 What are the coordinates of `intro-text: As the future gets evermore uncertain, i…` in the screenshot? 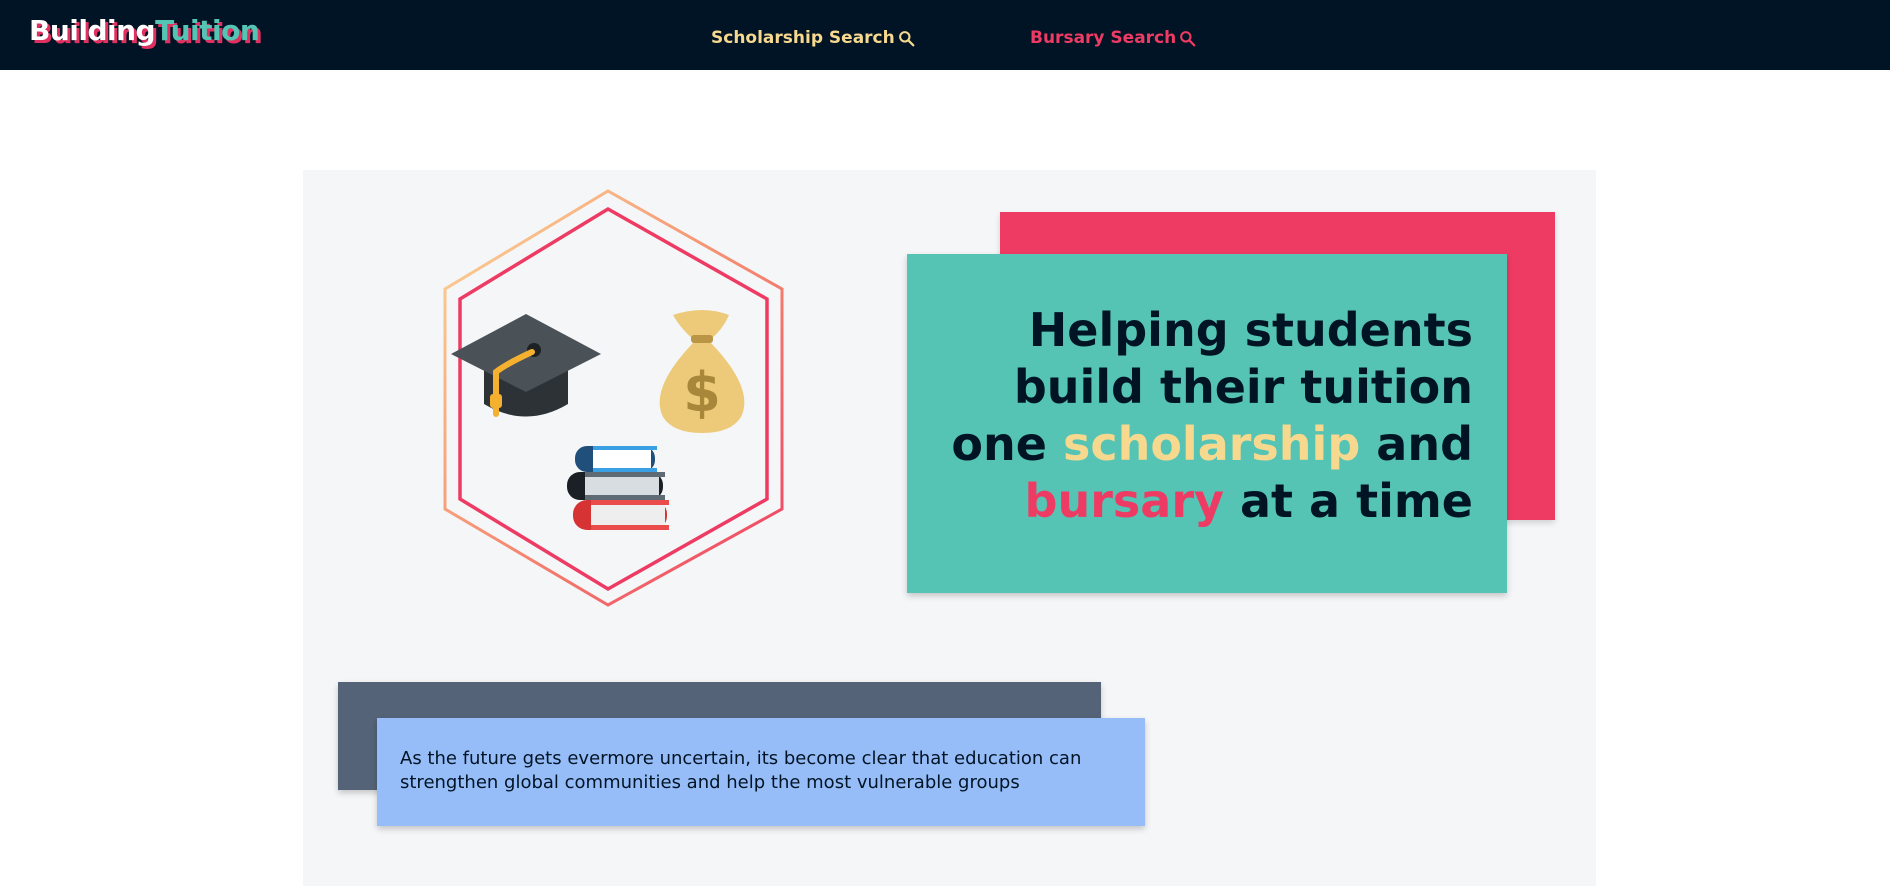 It's located at (741, 770).